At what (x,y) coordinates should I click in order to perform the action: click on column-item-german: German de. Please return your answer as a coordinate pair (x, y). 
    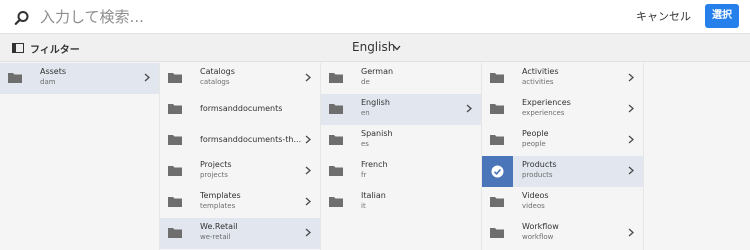
    Looking at the image, I should click on (401, 78).